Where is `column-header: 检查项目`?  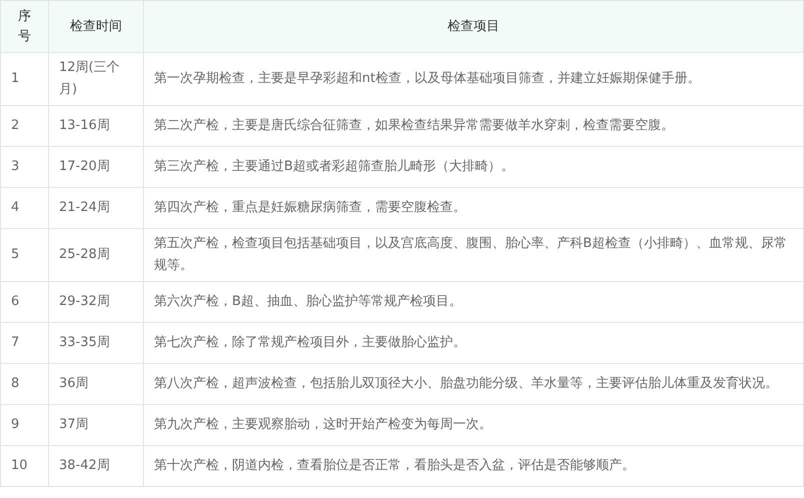
column-header: 检查项目 is located at coordinates (474, 26).